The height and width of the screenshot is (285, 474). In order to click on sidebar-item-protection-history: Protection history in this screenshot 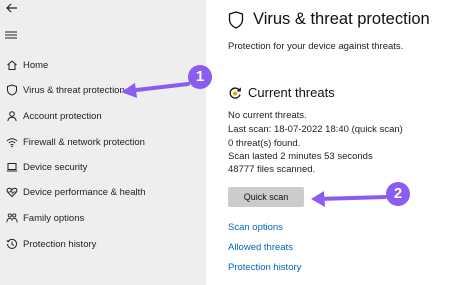, I will do `click(103, 244)`.